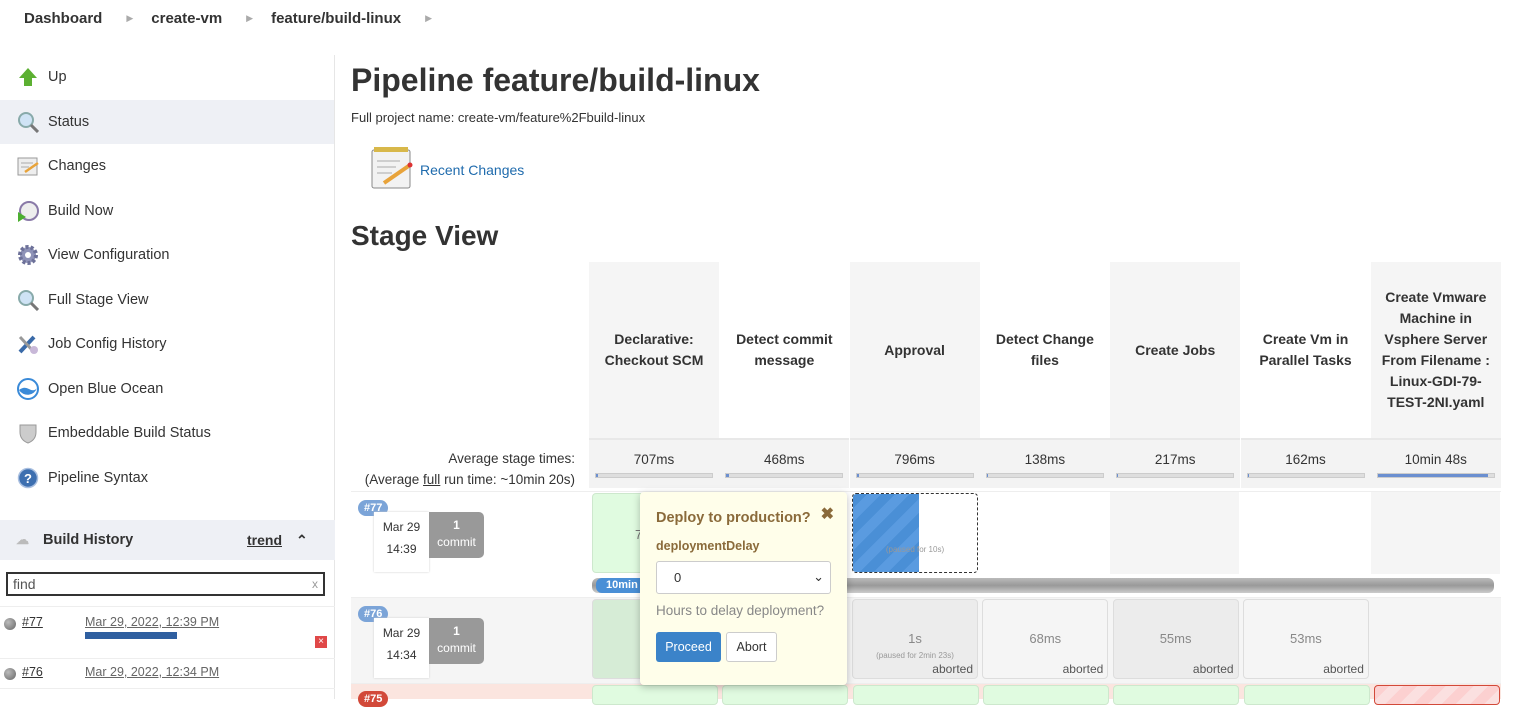 This screenshot has width=1523, height=707. What do you see at coordinates (167, 478) in the screenshot?
I see `sidebar-item-pipeline-syntax: ? Pipeline Syntax` at bounding box center [167, 478].